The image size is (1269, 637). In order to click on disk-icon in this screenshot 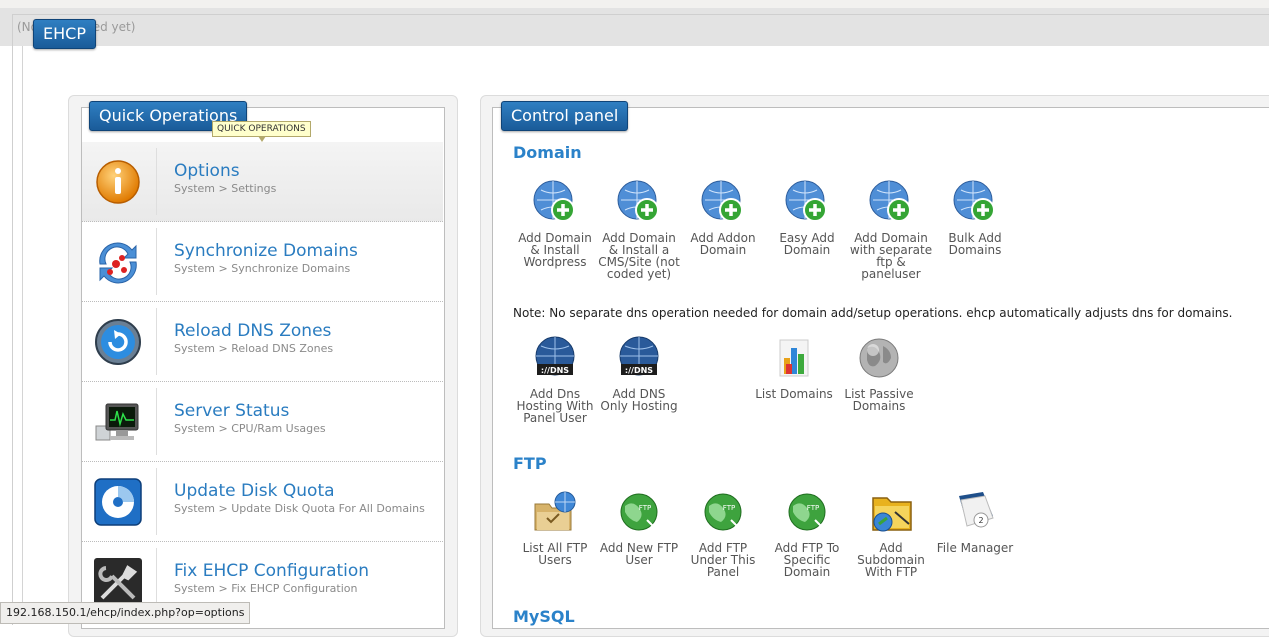, I will do `click(118, 502)`.